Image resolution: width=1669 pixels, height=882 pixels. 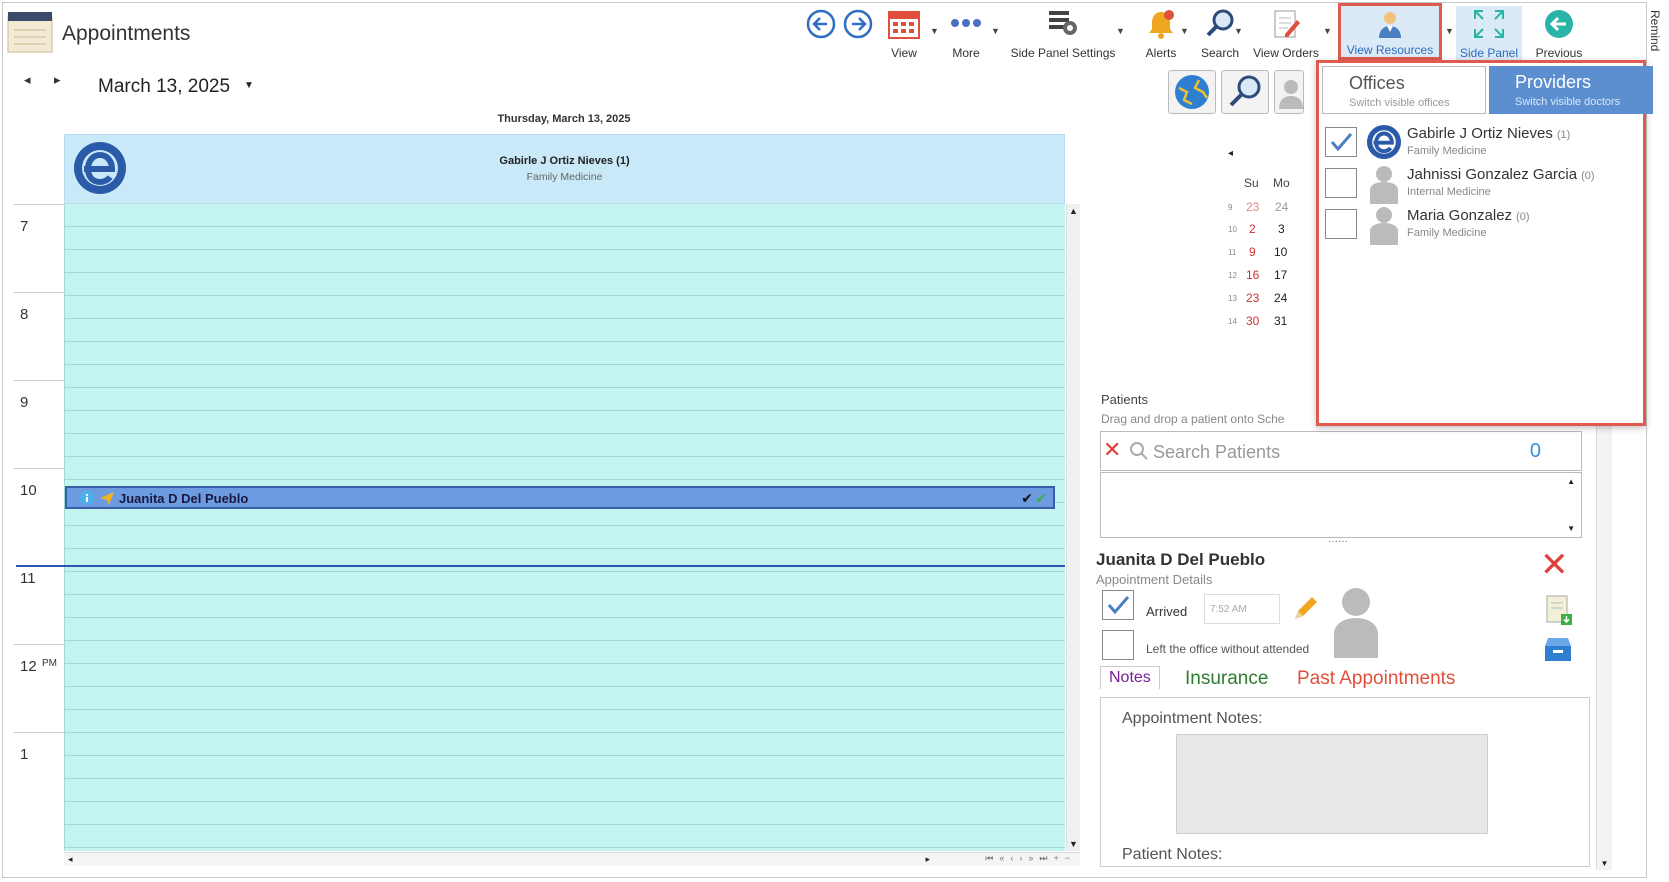 I want to click on view-orders-button: View Orders, so click(x=1286, y=33).